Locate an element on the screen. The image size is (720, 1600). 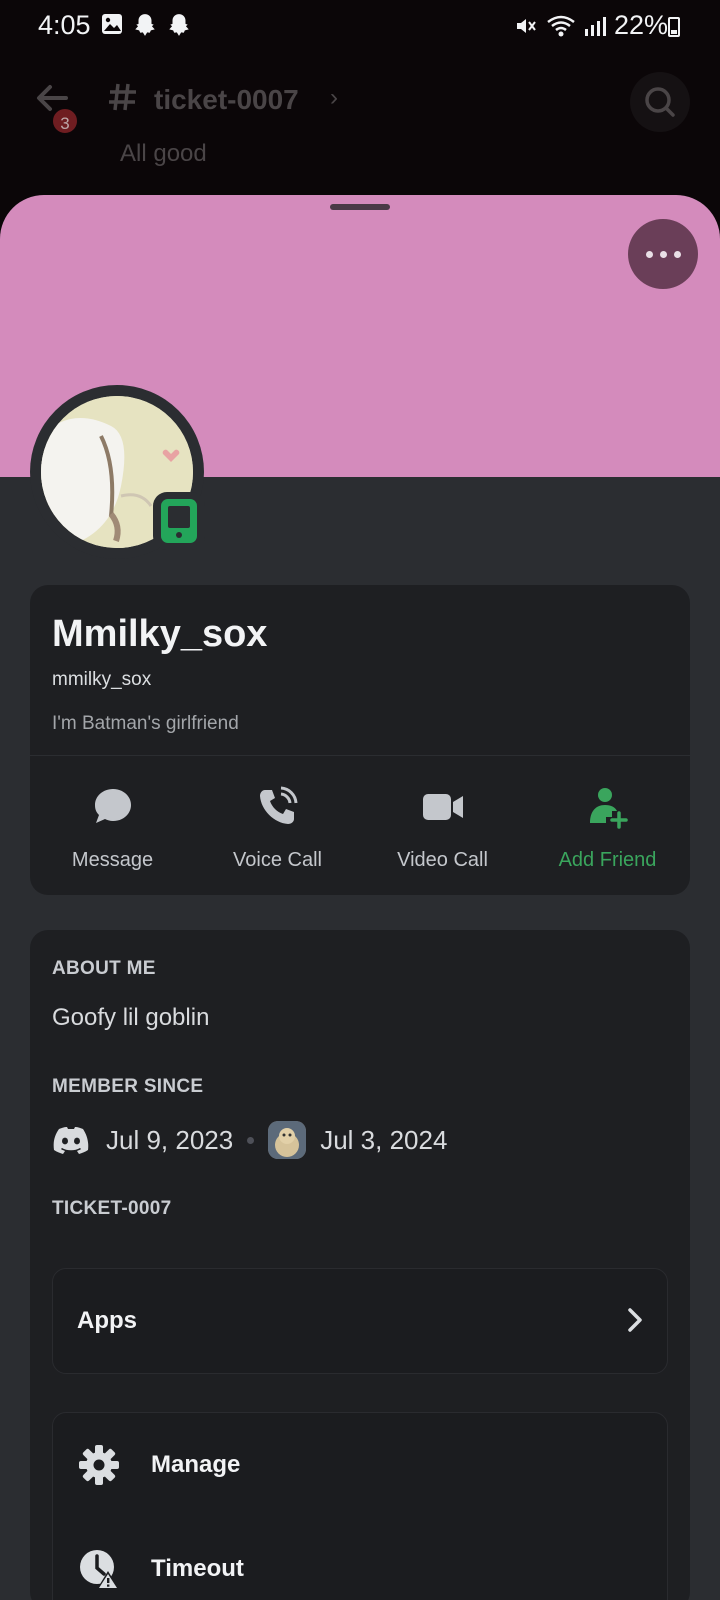
notification-icons is located at coordinates (146, 25).